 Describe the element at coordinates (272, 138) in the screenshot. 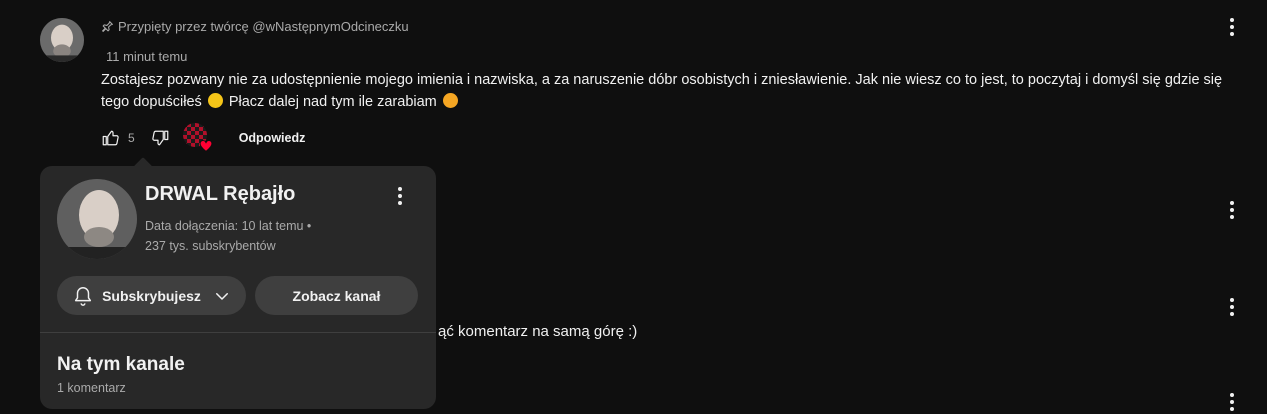

I see `reply-button: Odpowiedz` at that location.